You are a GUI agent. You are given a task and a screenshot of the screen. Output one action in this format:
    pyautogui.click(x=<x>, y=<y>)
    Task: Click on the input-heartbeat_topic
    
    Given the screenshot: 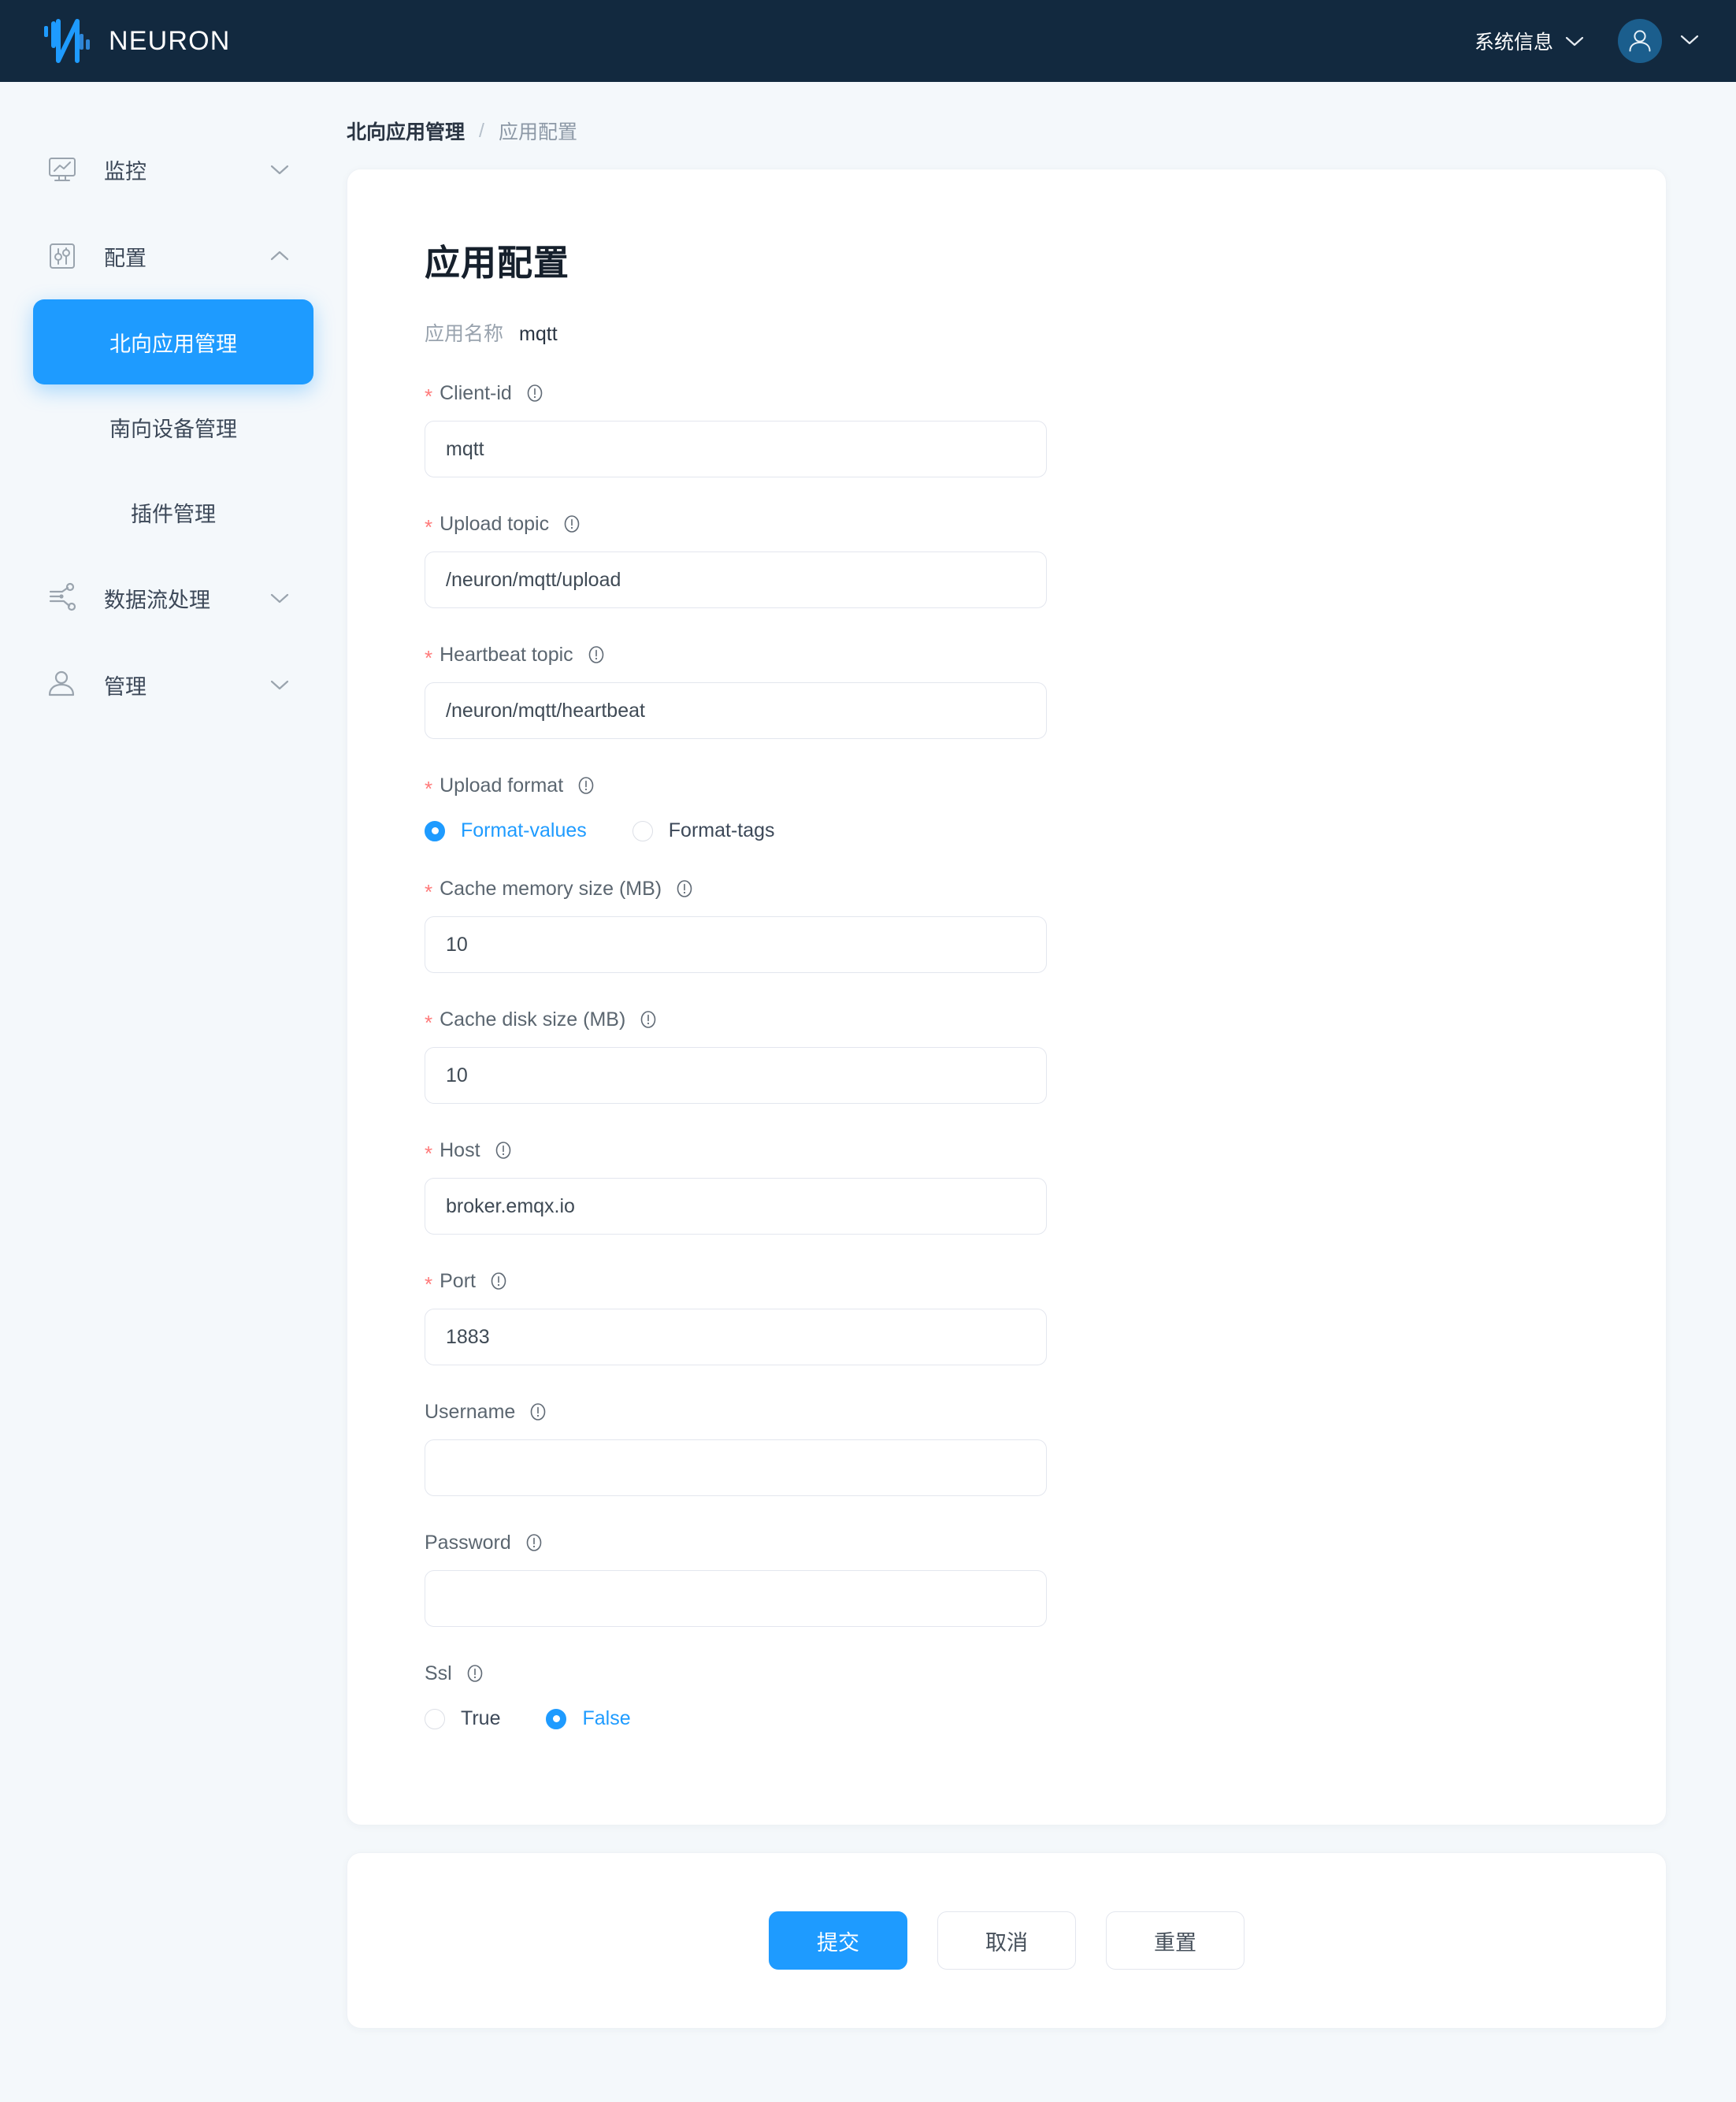 What is the action you would take?
    pyautogui.click(x=736, y=710)
    